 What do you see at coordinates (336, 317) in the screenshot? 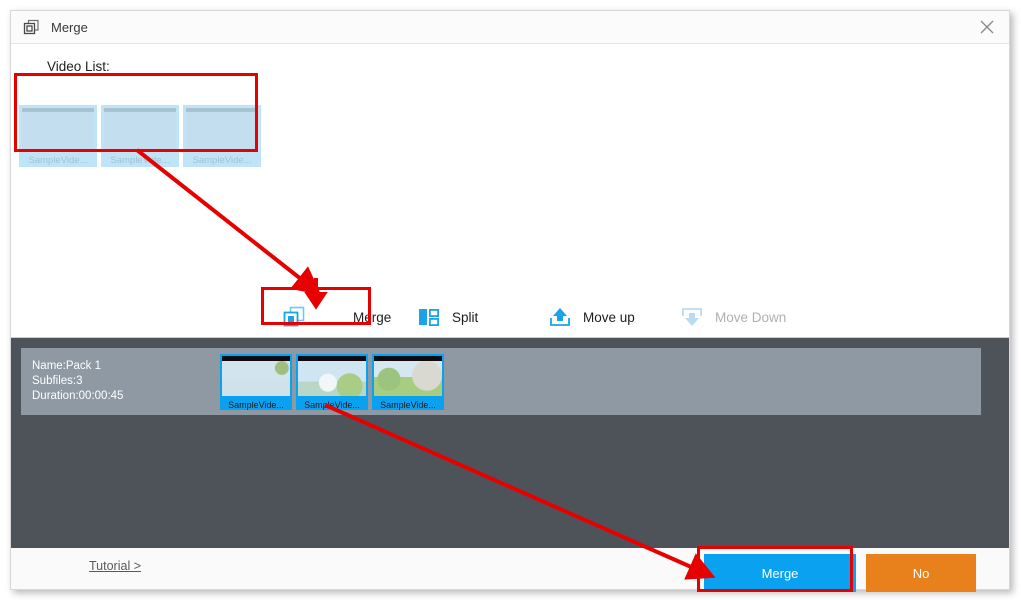
I see `merge-tool-button: Merge` at bounding box center [336, 317].